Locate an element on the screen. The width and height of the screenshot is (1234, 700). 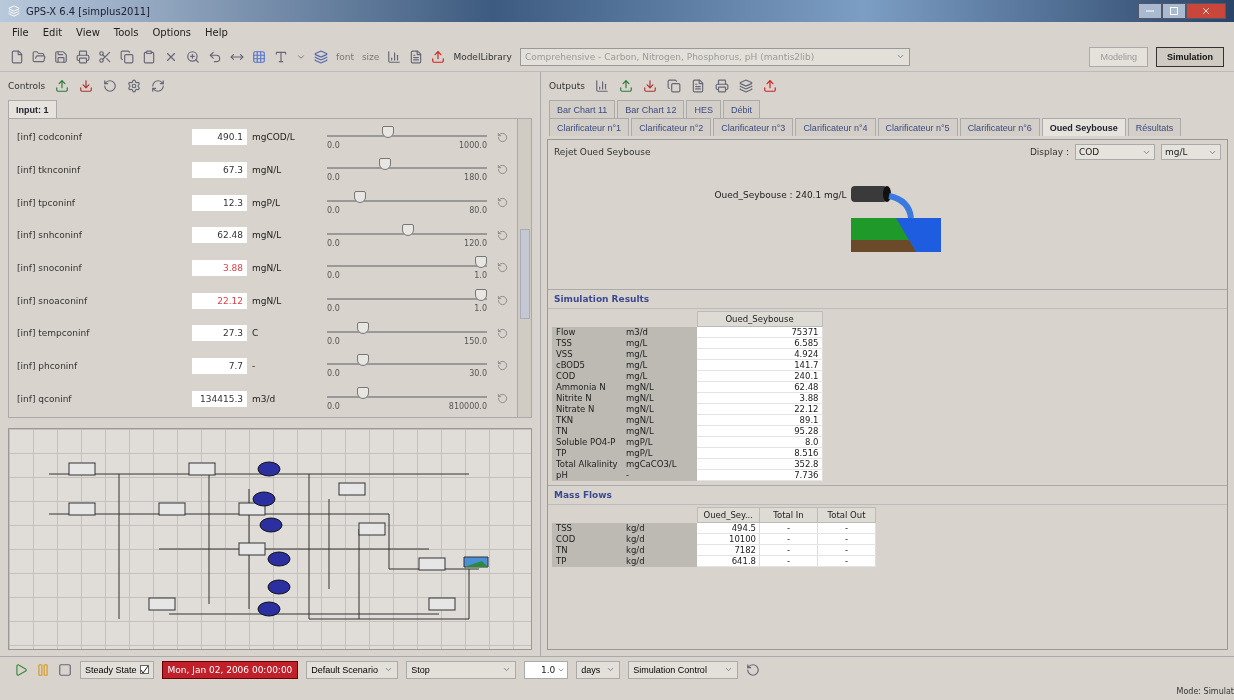
save-icon is located at coordinates (61, 56).